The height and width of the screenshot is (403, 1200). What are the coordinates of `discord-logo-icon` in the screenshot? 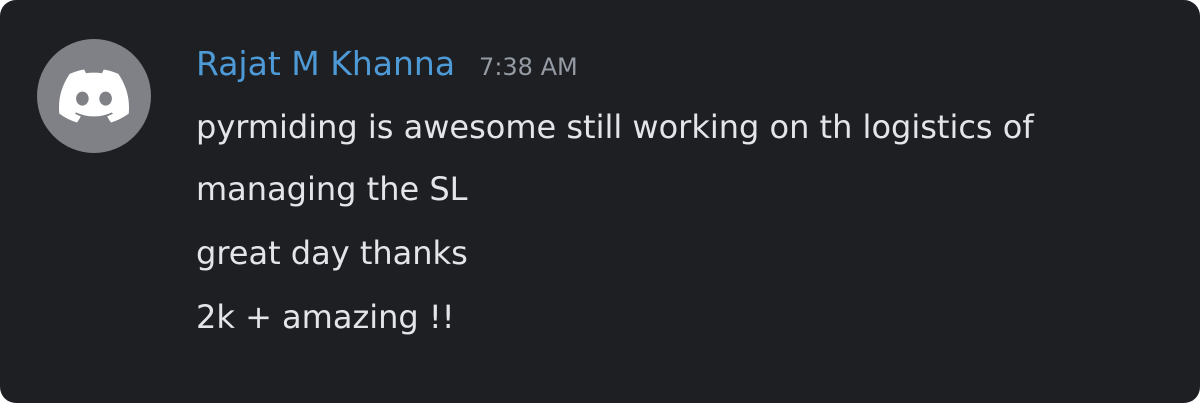 It's located at (94, 96).